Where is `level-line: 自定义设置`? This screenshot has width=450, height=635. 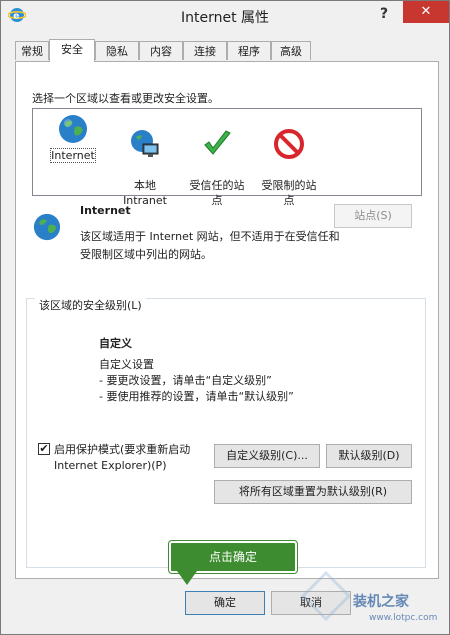 level-line: 自定义设置 is located at coordinates (126, 364).